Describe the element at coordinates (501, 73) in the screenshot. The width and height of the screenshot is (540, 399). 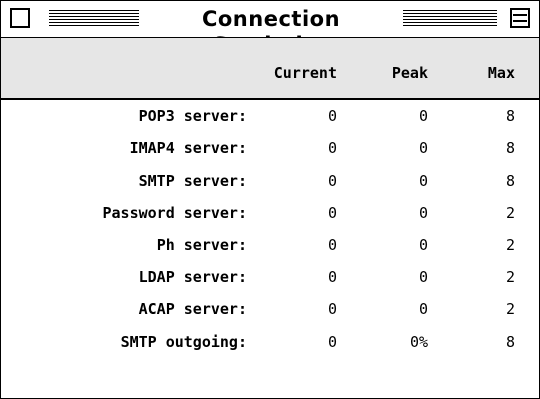
I see `column-header-max: Max` at that location.